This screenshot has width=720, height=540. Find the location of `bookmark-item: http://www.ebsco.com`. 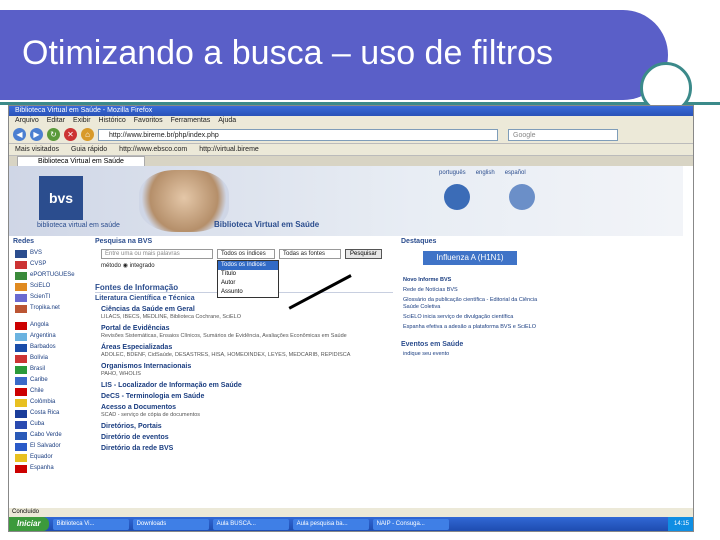

bookmark-item: http://www.ebsco.com is located at coordinates (153, 149).